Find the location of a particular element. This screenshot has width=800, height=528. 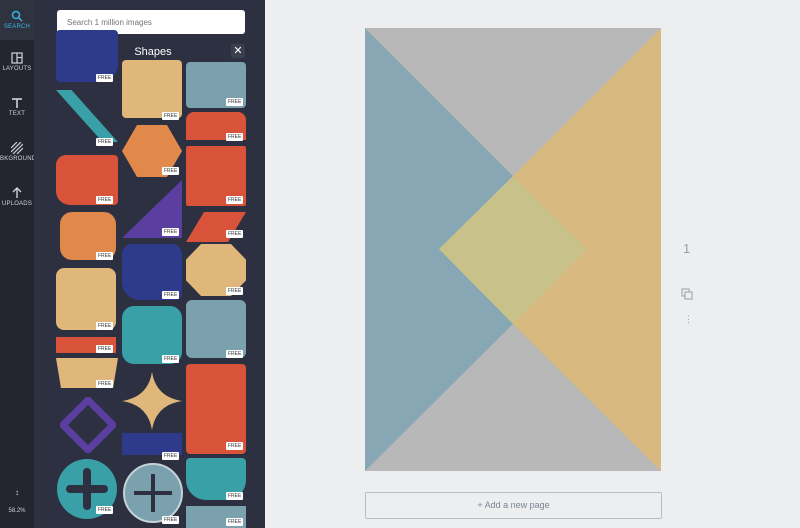

sidebar-item-search: SEARCH is located at coordinates (17, 20).